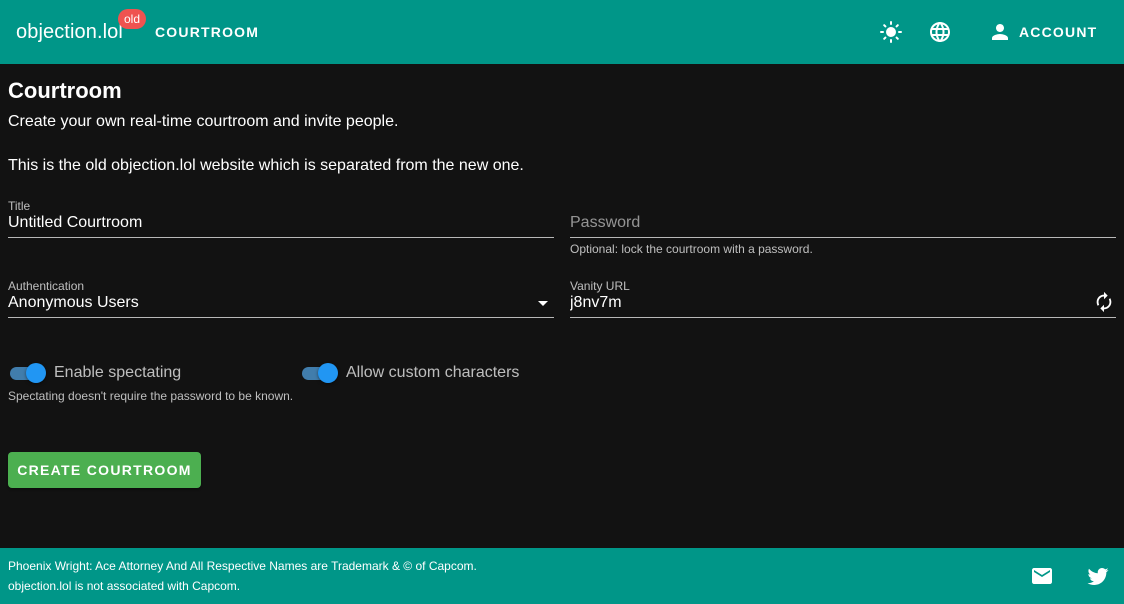 This screenshot has height=604, width=1124. What do you see at coordinates (281, 223) in the screenshot?
I see `title-input` at bounding box center [281, 223].